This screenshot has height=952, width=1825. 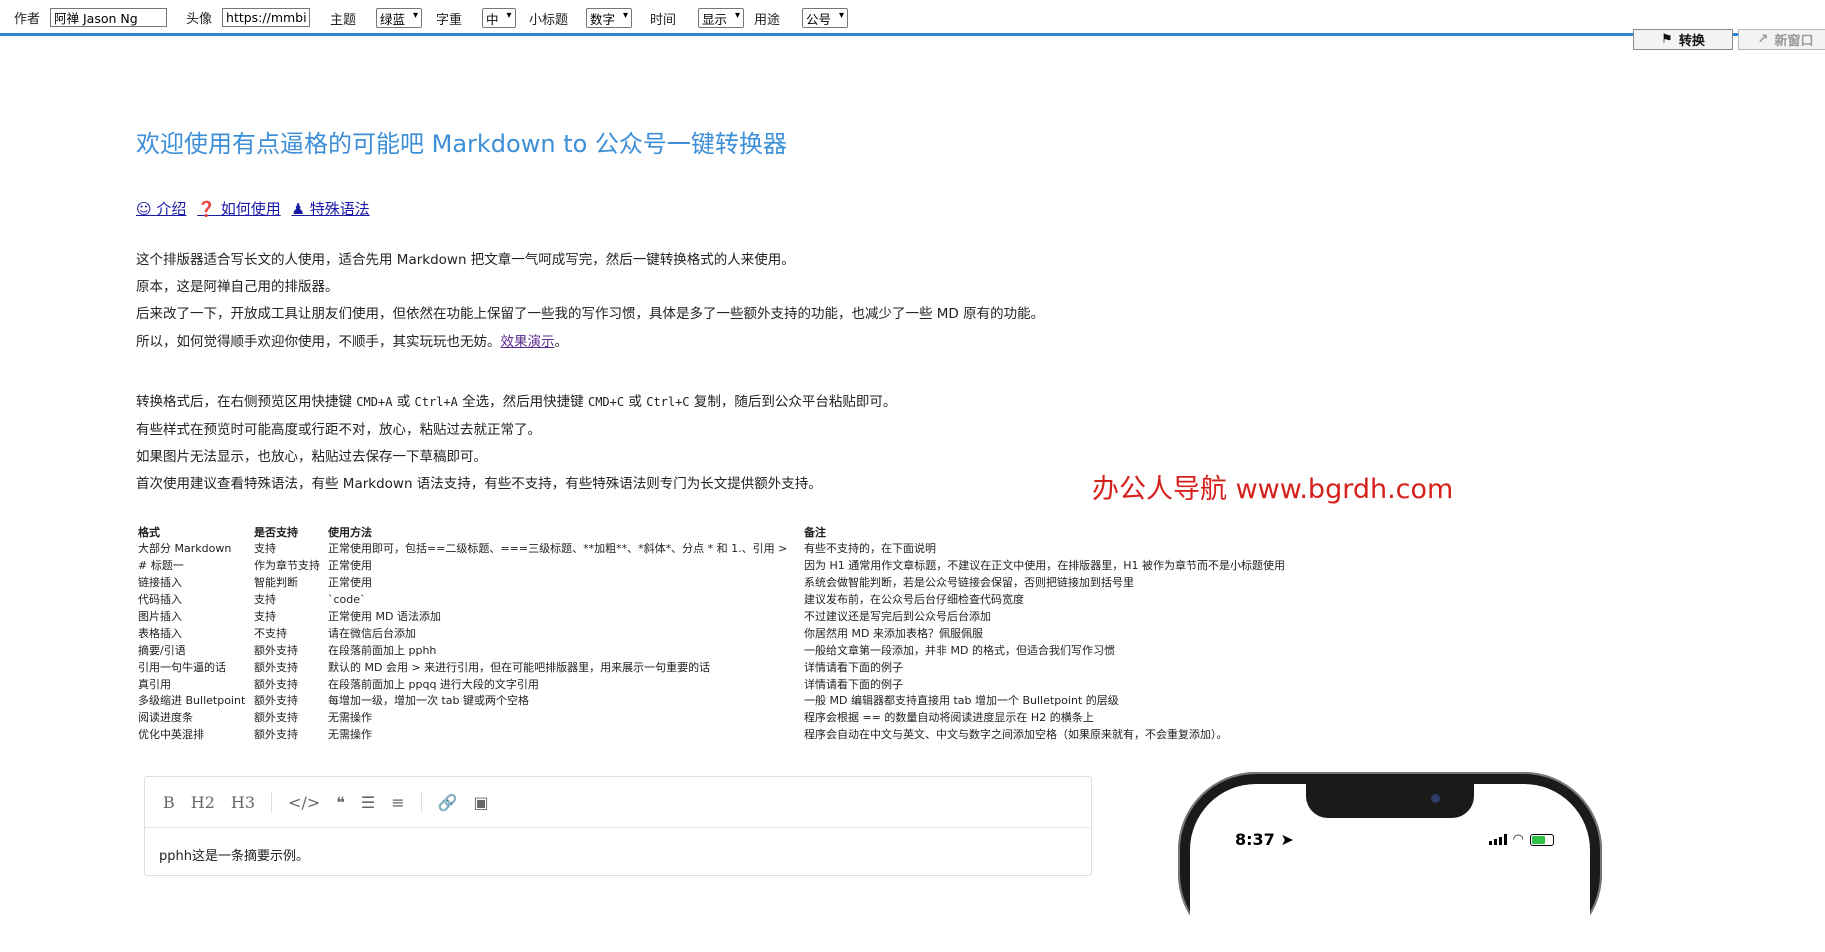 I want to click on table-cell: 有些不支持的，在下面说明, so click(x=870, y=549).